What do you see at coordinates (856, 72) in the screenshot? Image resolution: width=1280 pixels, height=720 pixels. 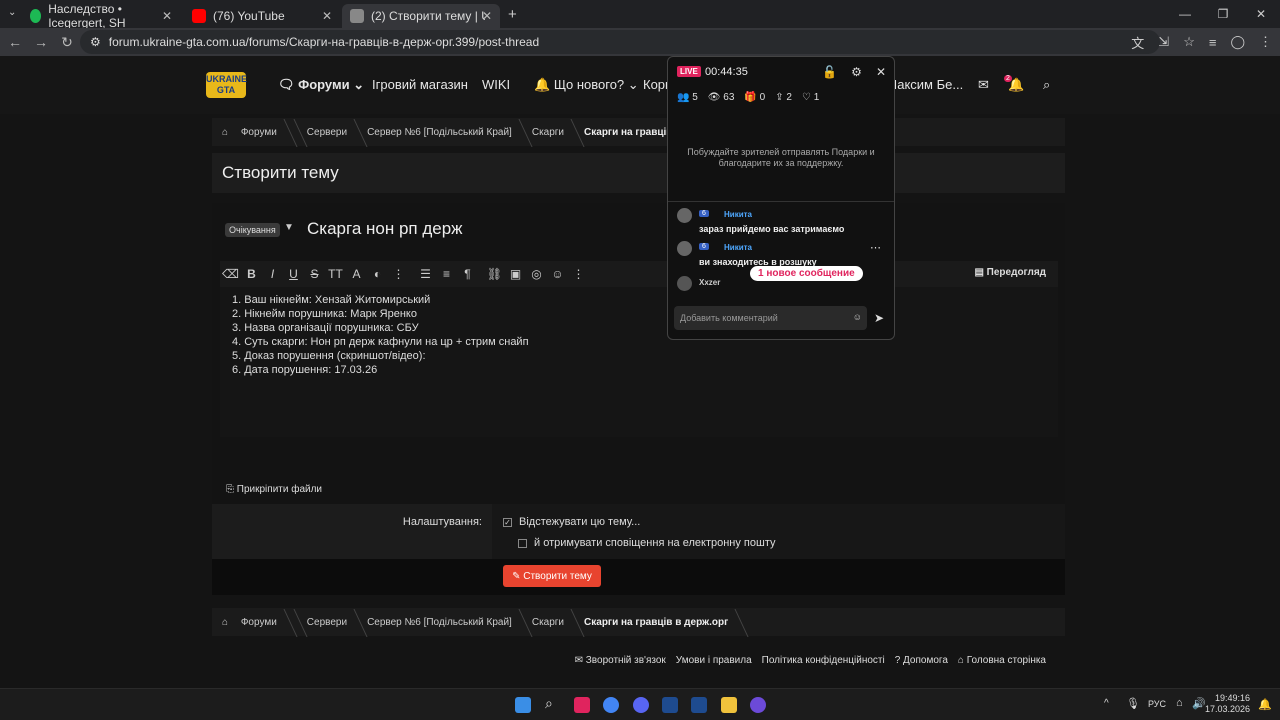 I see `settings-icon: ⚙` at bounding box center [856, 72].